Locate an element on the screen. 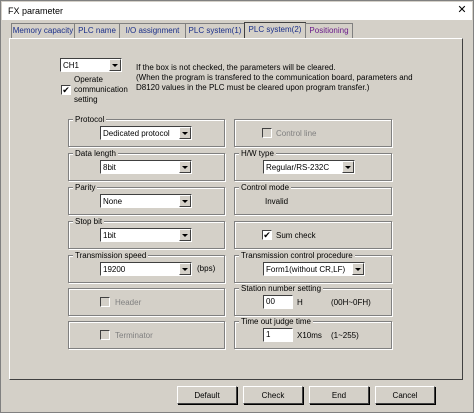 The height and width of the screenshot is (413, 474). sum-check-checkbox: ✔ is located at coordinates (267, 235).